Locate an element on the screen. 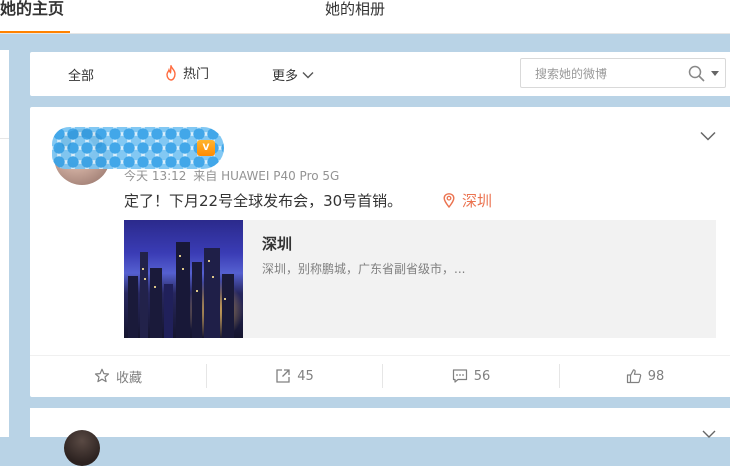 This screenshot has width=730, height=466. sidebar-divider is located at coordinates (4, 138).